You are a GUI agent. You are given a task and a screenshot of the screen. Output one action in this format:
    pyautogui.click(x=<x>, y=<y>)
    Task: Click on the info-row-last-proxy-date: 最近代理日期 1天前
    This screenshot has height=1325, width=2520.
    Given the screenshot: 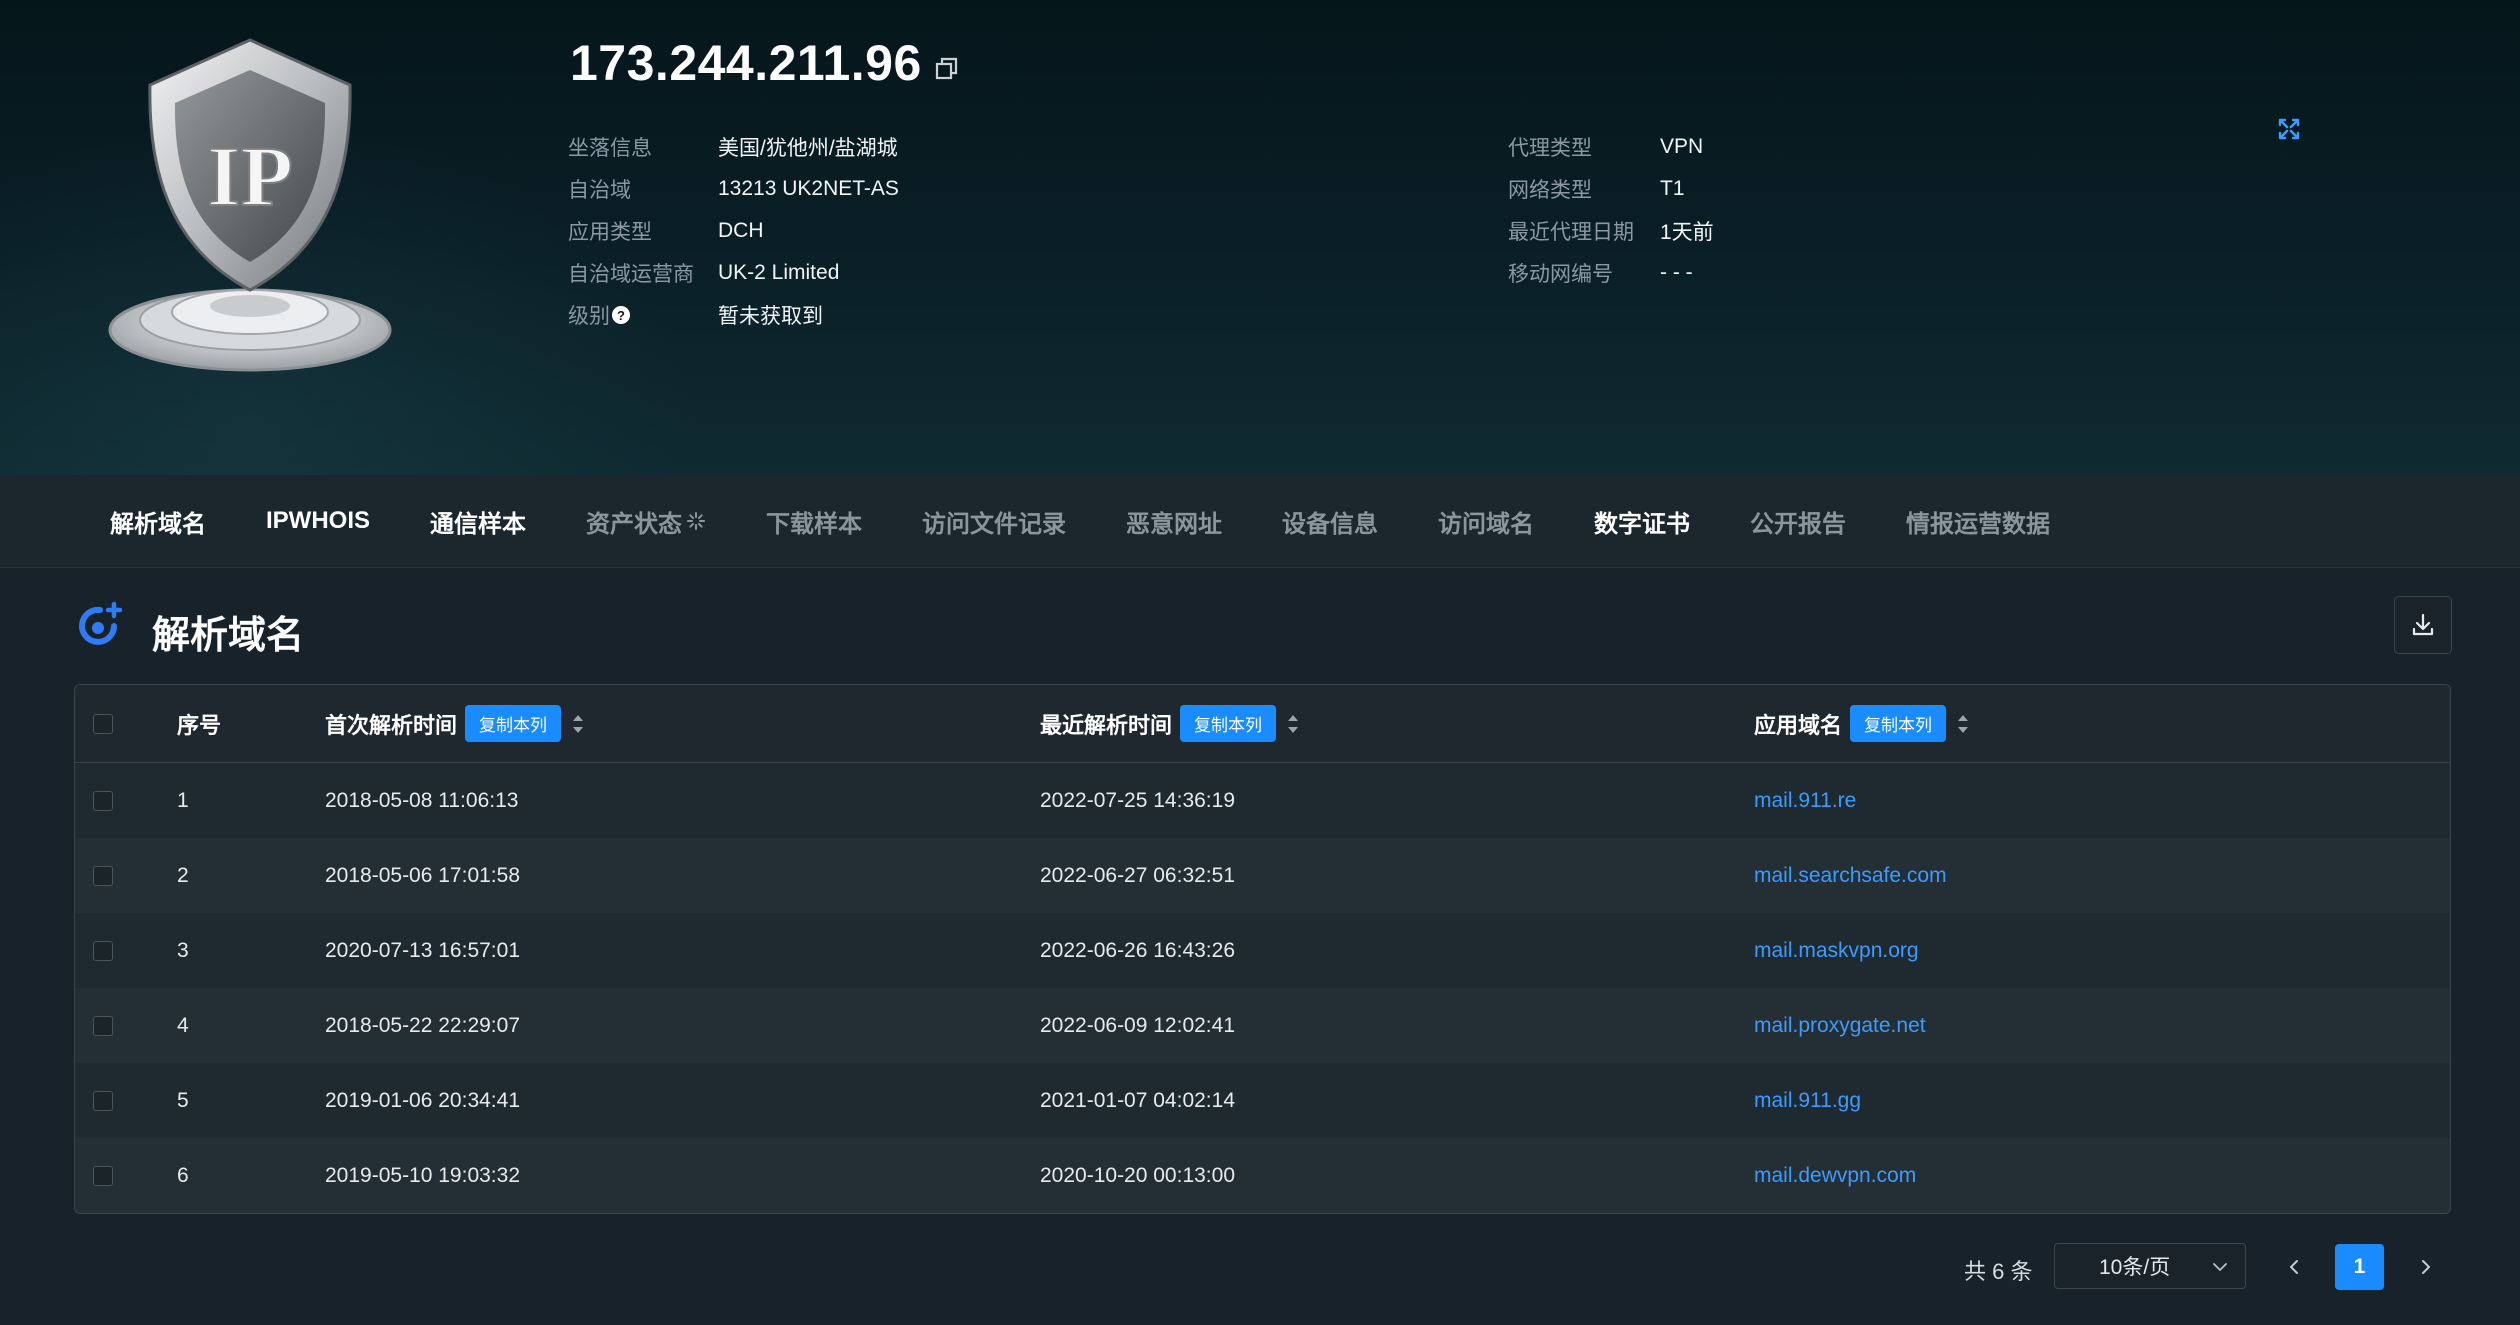 What is the action you would take?
    pyautogui.click(x=1611, y=231)
    